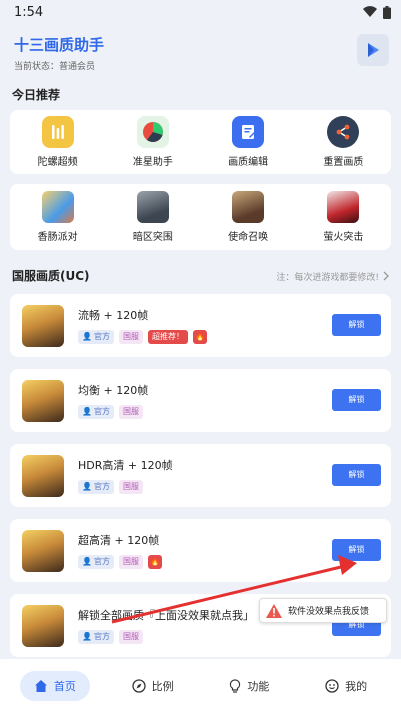  I want to click on status-bar: 1:54, so click(200, 12).